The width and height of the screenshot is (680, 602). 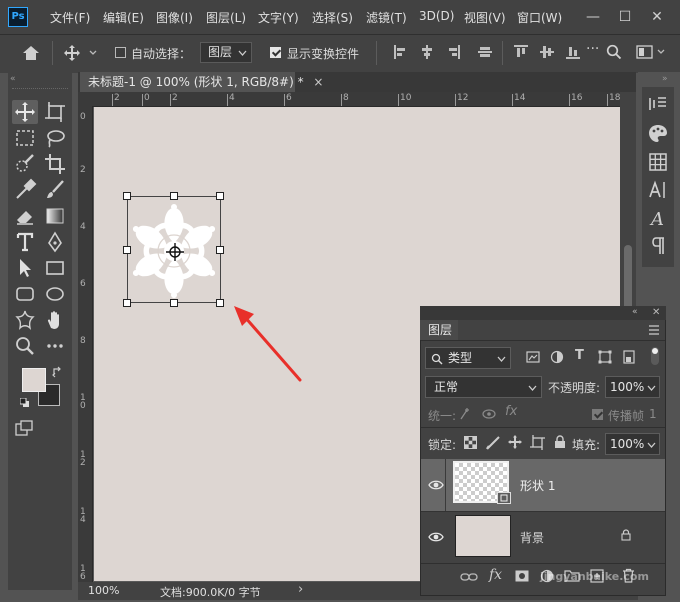 I want to click on unify-style-icon: fx, so click(x=511, y=411).